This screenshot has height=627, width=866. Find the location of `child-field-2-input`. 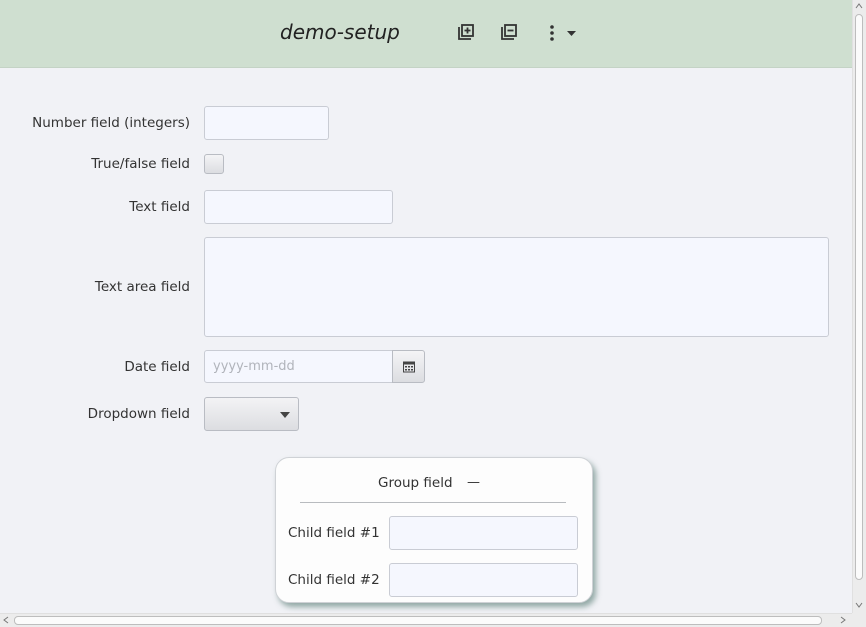

child-field-2-input is located at coordinates (483, 580).